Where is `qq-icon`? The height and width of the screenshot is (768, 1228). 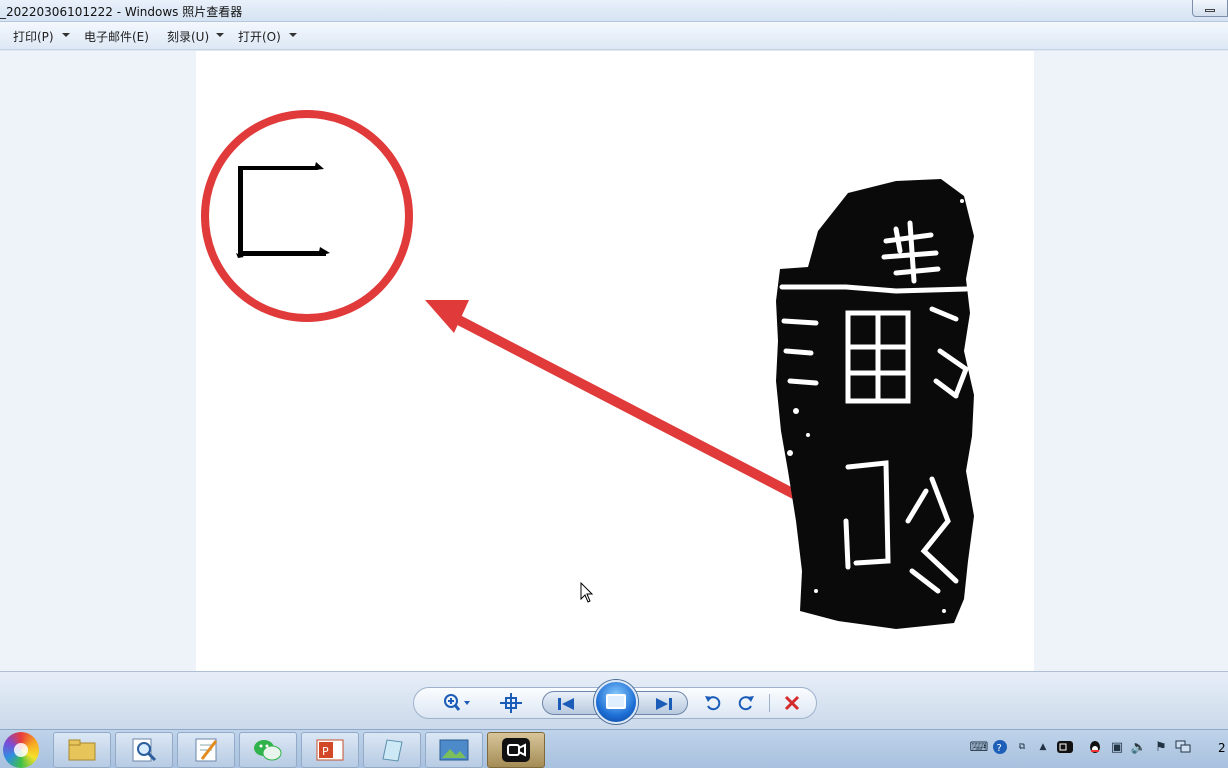
qq-icon is located at coordinates (1095, 747).